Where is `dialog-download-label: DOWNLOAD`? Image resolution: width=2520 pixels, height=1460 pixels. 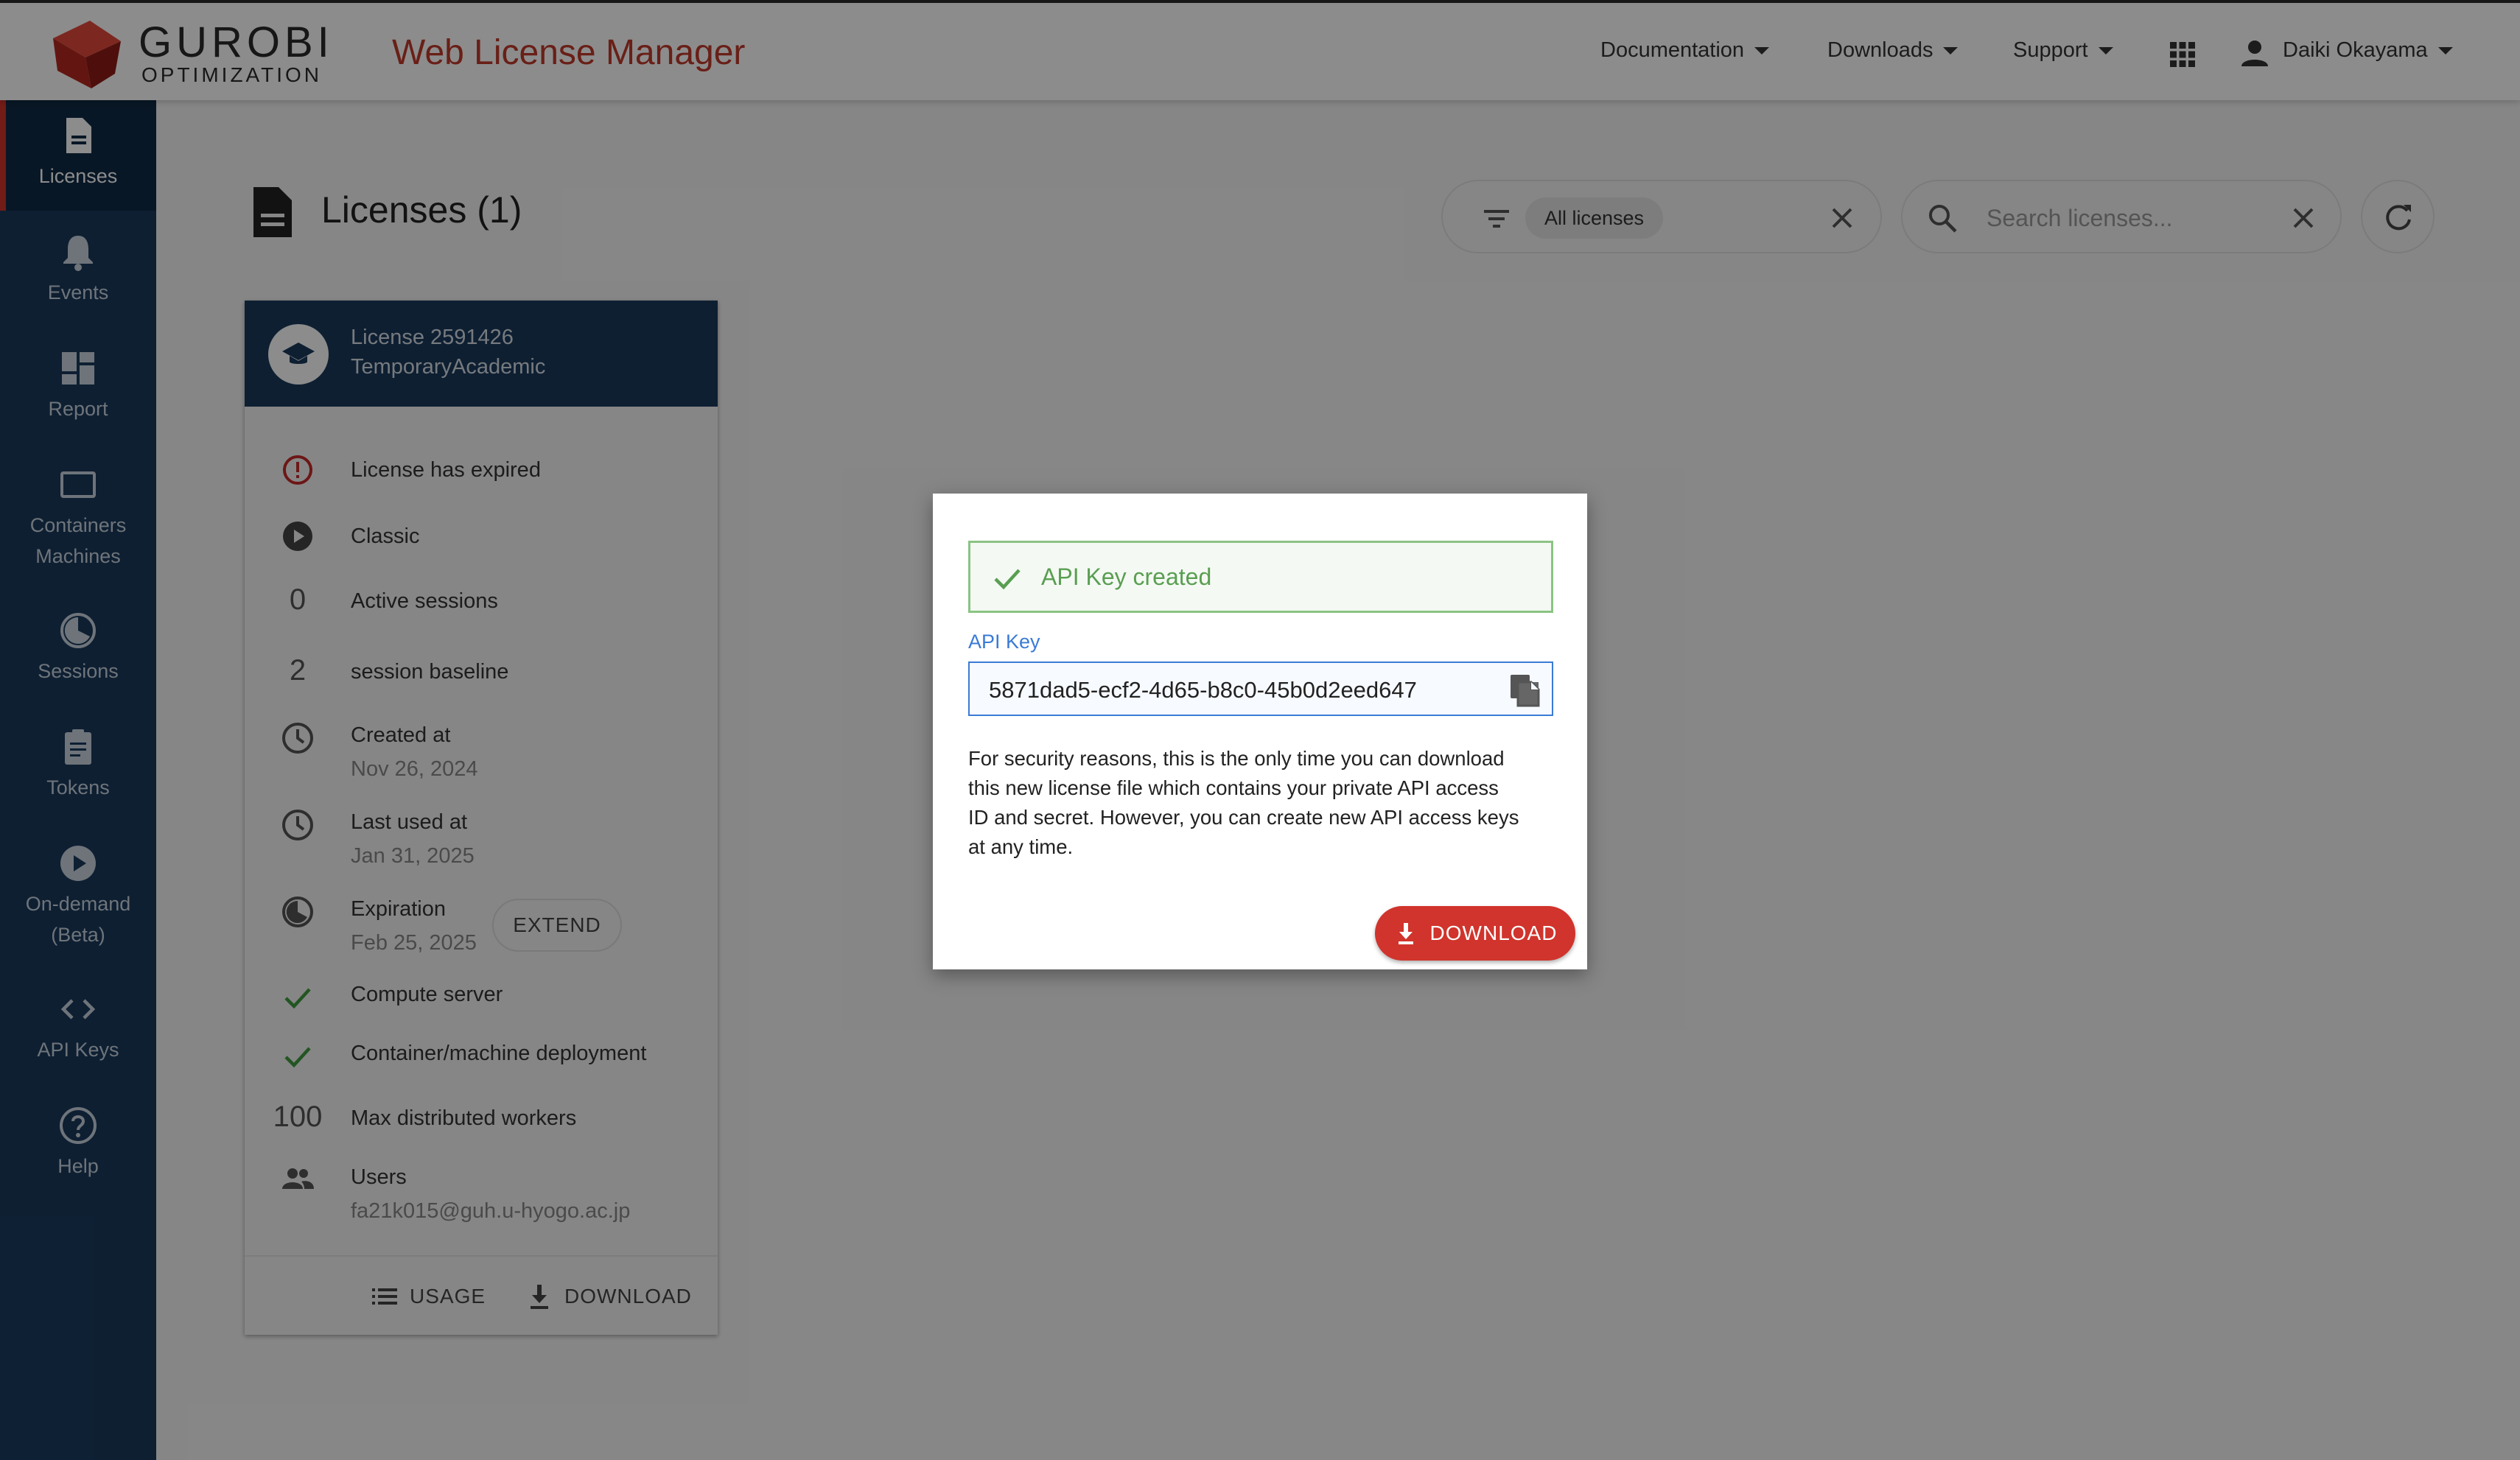 dialog-download-label: DOWNLOAD is located at coordinates (1493, 933).